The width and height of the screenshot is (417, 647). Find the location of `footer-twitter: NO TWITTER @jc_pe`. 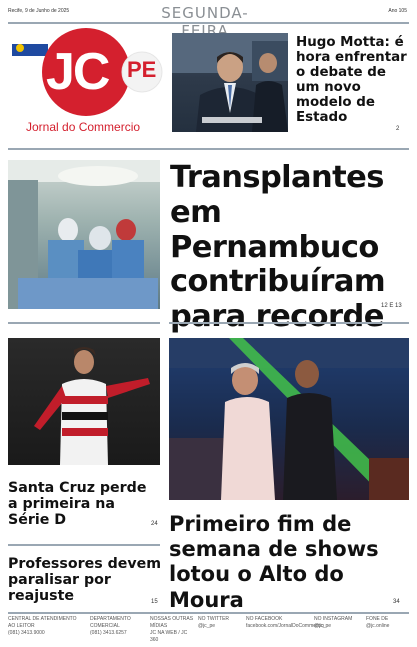

footer-twitter: NO TWITTER @jc_pe is located at coordinates (220, 623).